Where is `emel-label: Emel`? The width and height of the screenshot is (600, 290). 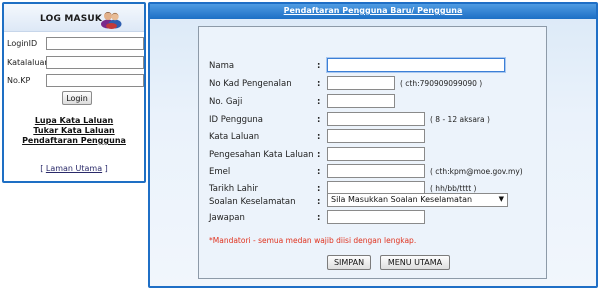
emel-label: Emel is located at coordinates (220, 172).